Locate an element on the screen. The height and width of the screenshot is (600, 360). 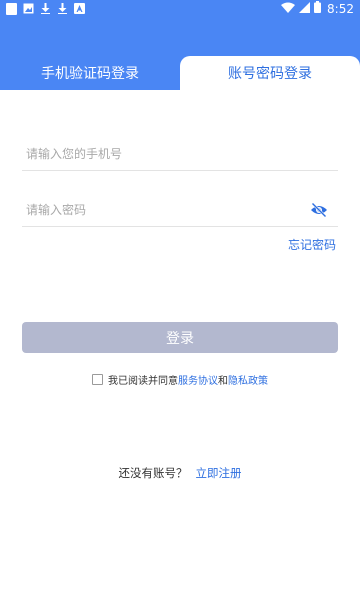
tab-password-login-label: 账号密码登录 is located at coordinates (270, 74).